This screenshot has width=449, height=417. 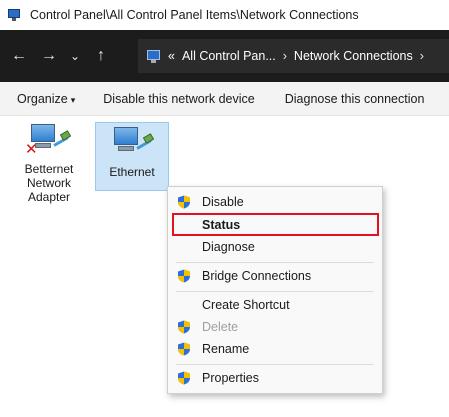 What do you see at coordinates (101, 56) in the screenshot?
I see `up-arrow-icon: ↑` at bounding box center [101, 56].